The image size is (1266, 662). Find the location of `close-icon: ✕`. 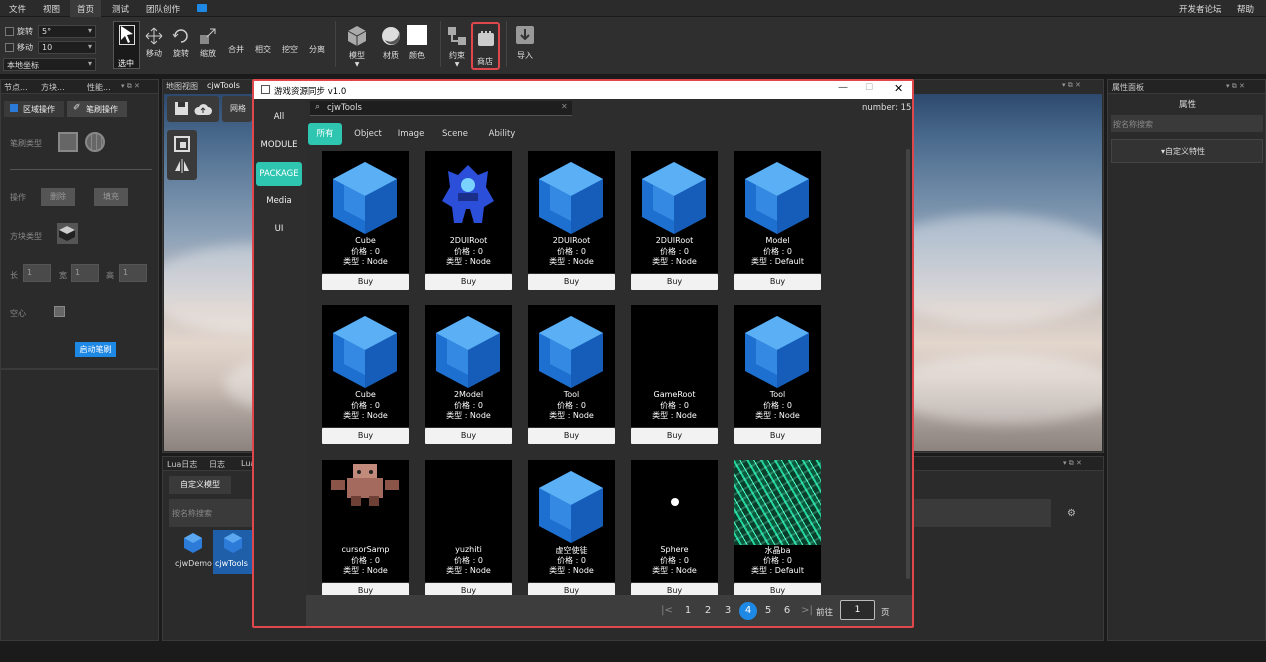

close-icon: ✕ is located at coordinates (898, 88).